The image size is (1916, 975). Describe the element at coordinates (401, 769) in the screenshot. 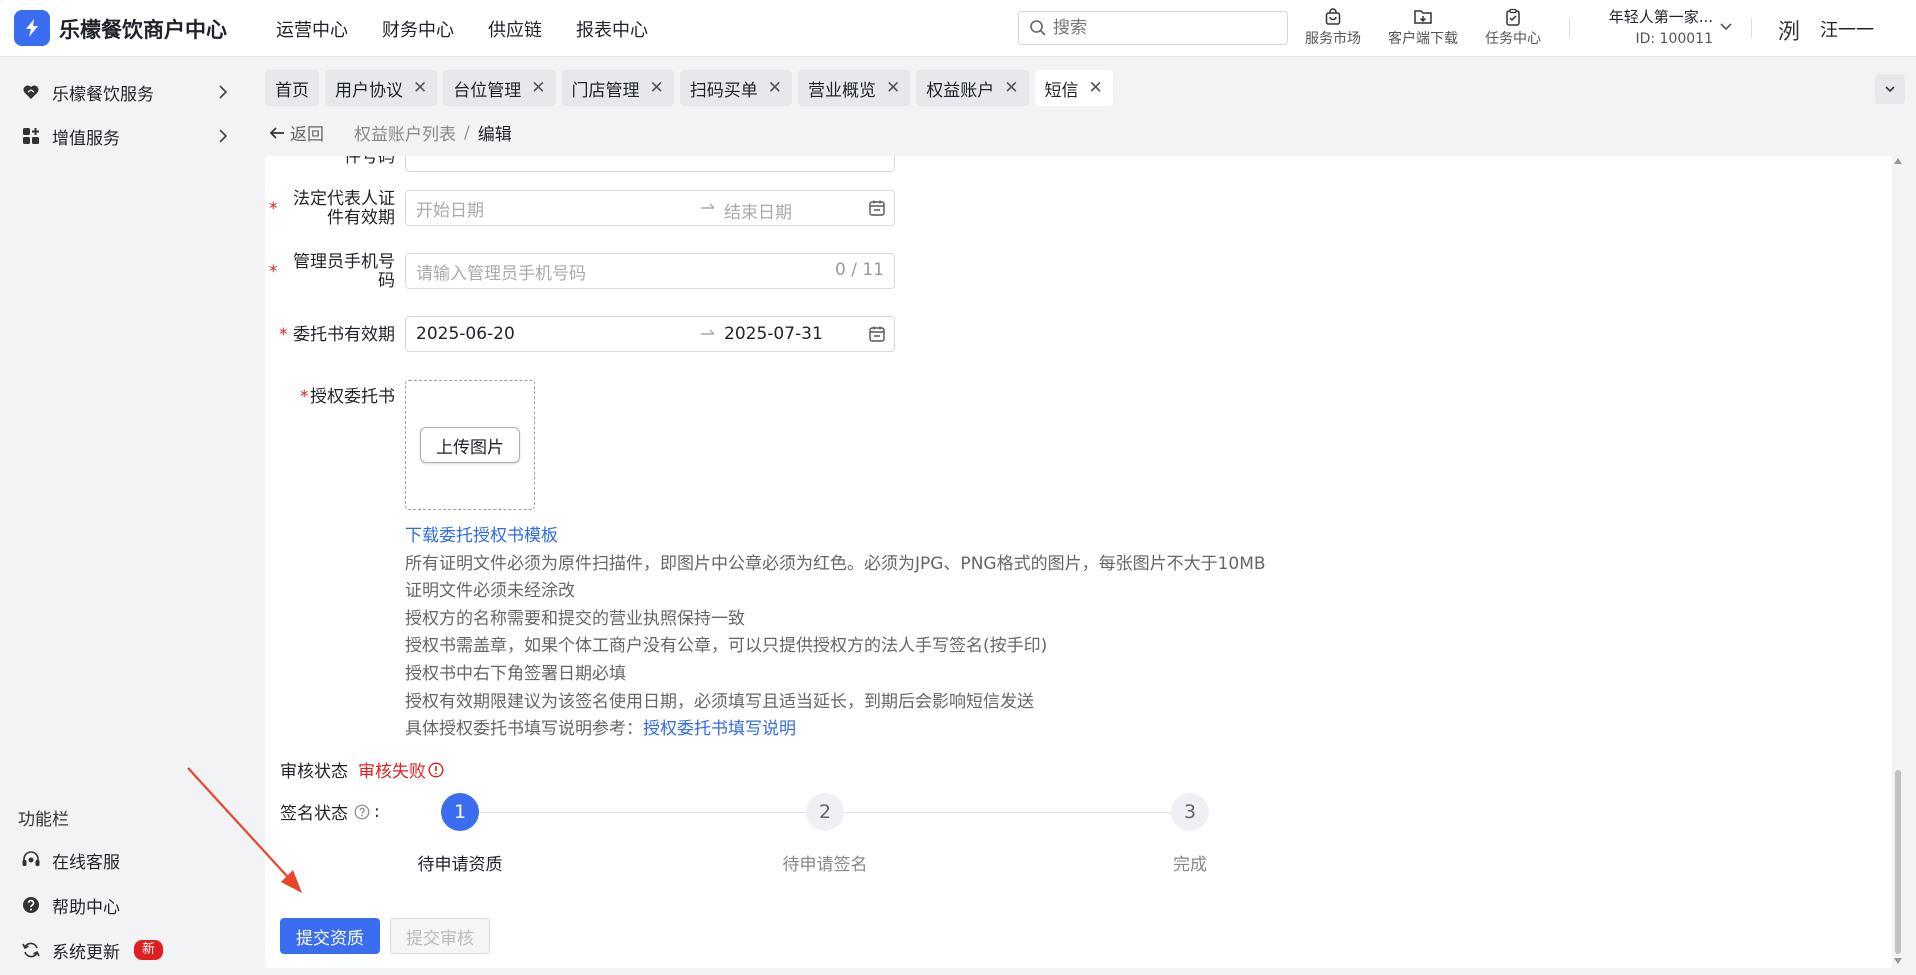

I see `review-status-value: 审核失败` at that location.